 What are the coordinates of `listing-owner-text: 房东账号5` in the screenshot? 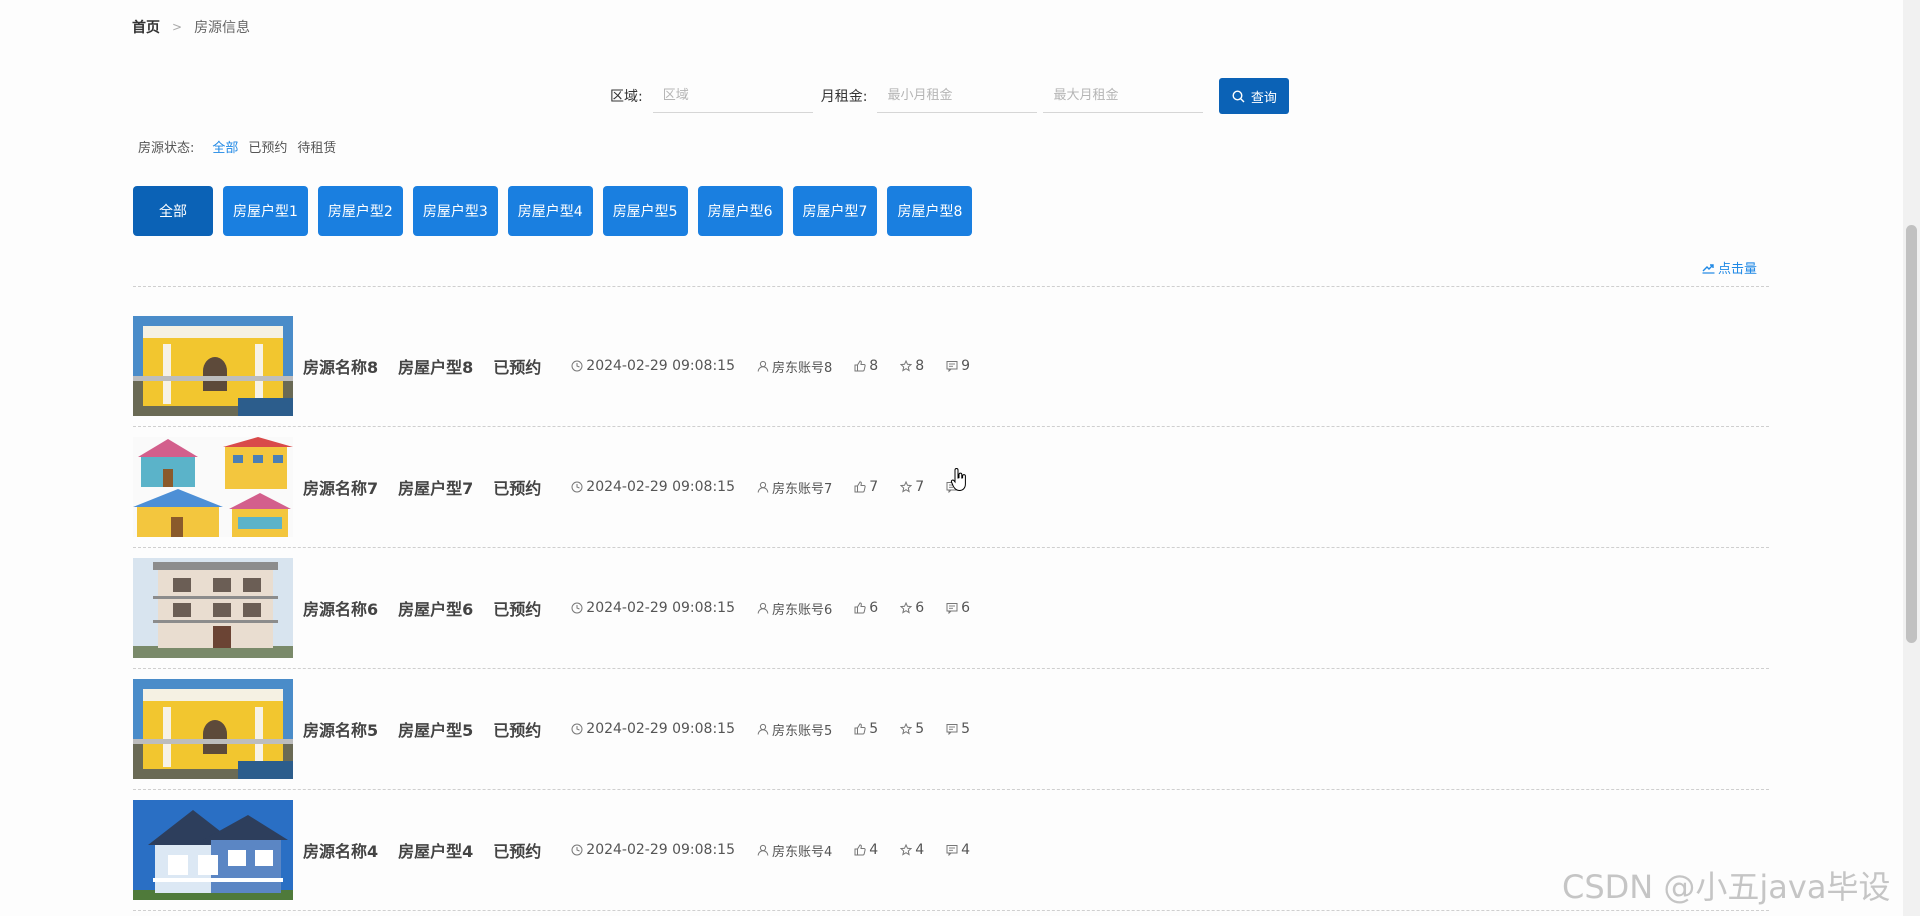 It's located at (802, 731).